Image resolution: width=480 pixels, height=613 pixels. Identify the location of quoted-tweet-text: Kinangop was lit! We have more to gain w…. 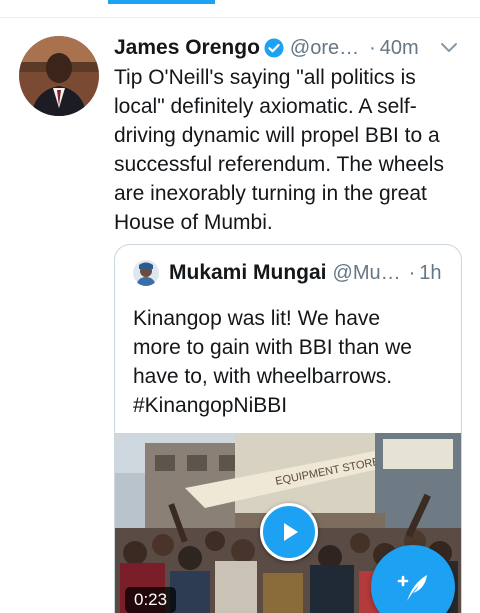
(293, 362).